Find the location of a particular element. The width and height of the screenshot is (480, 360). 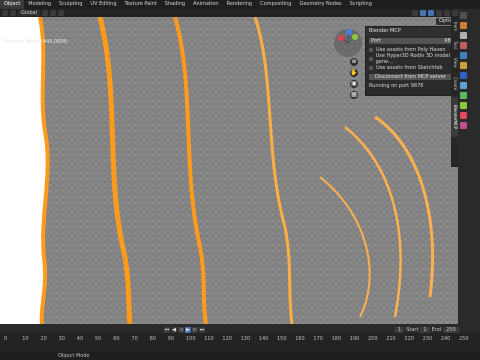

polyhaven-checkbox is located at coordinates (371, 49).